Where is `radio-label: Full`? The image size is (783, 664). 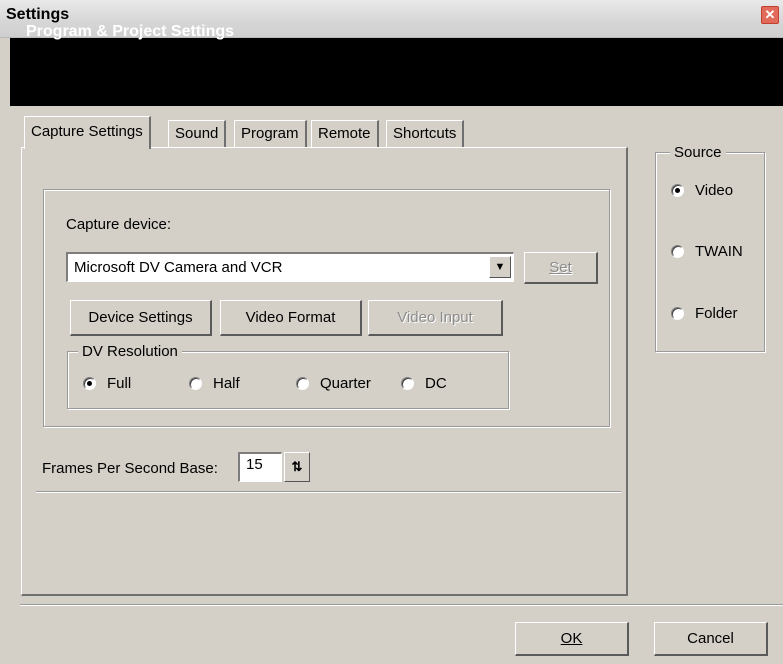 radio-label: Full is located at coordinates (119, 383).